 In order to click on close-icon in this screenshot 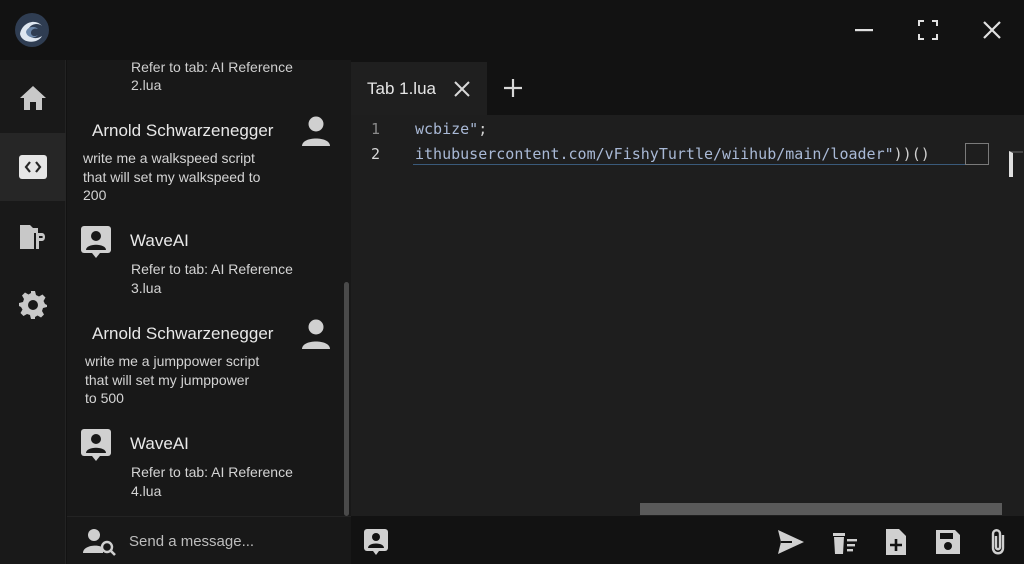, I will do `click(992, 30)`.